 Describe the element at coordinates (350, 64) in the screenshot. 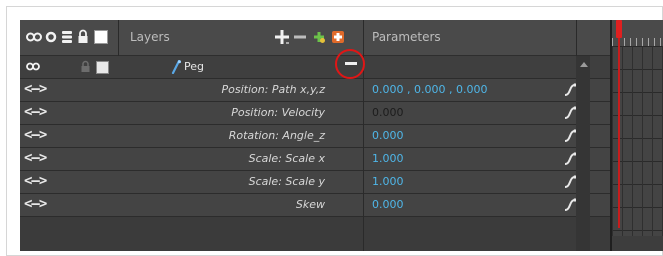

I see `highlight-circle` at that location.